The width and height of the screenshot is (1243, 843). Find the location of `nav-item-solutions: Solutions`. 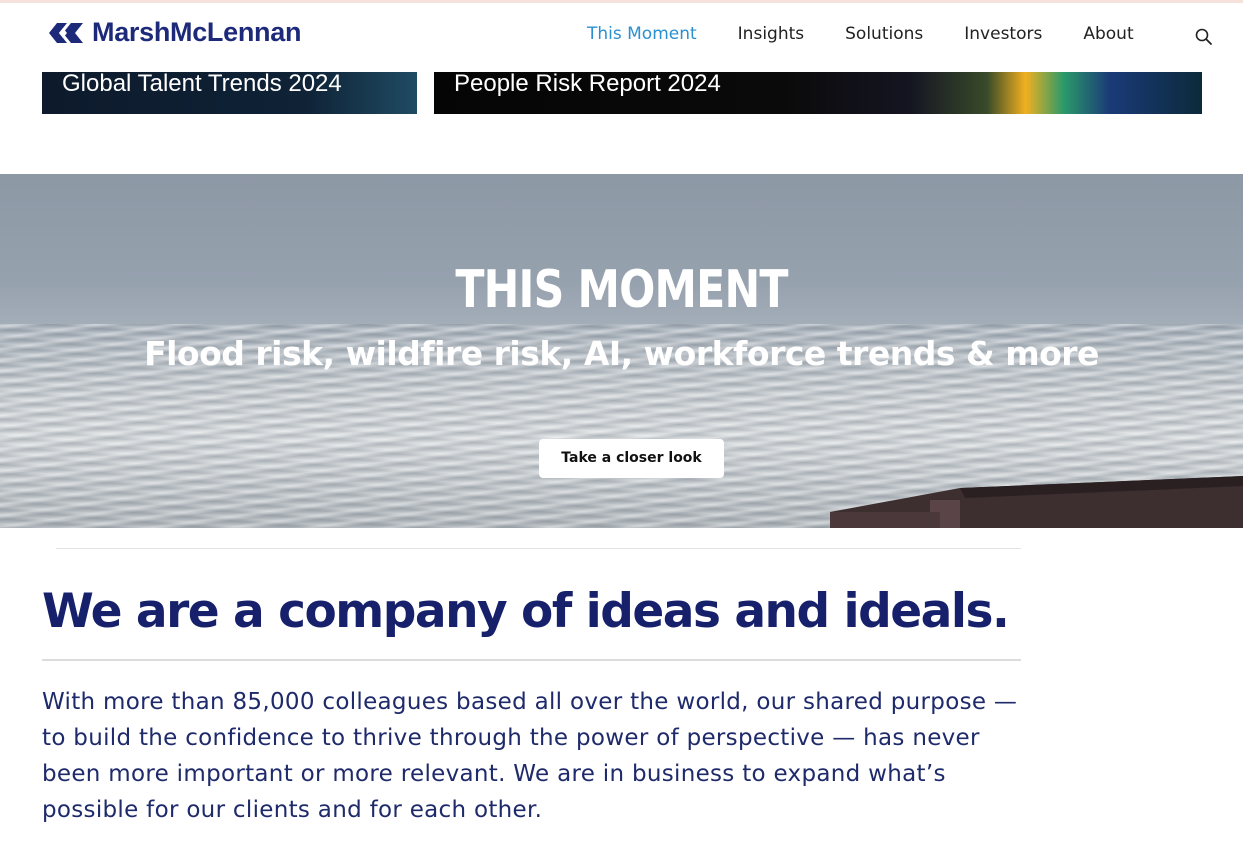

nav-item-solutions: Solutions is located at coordinates (884, 34).